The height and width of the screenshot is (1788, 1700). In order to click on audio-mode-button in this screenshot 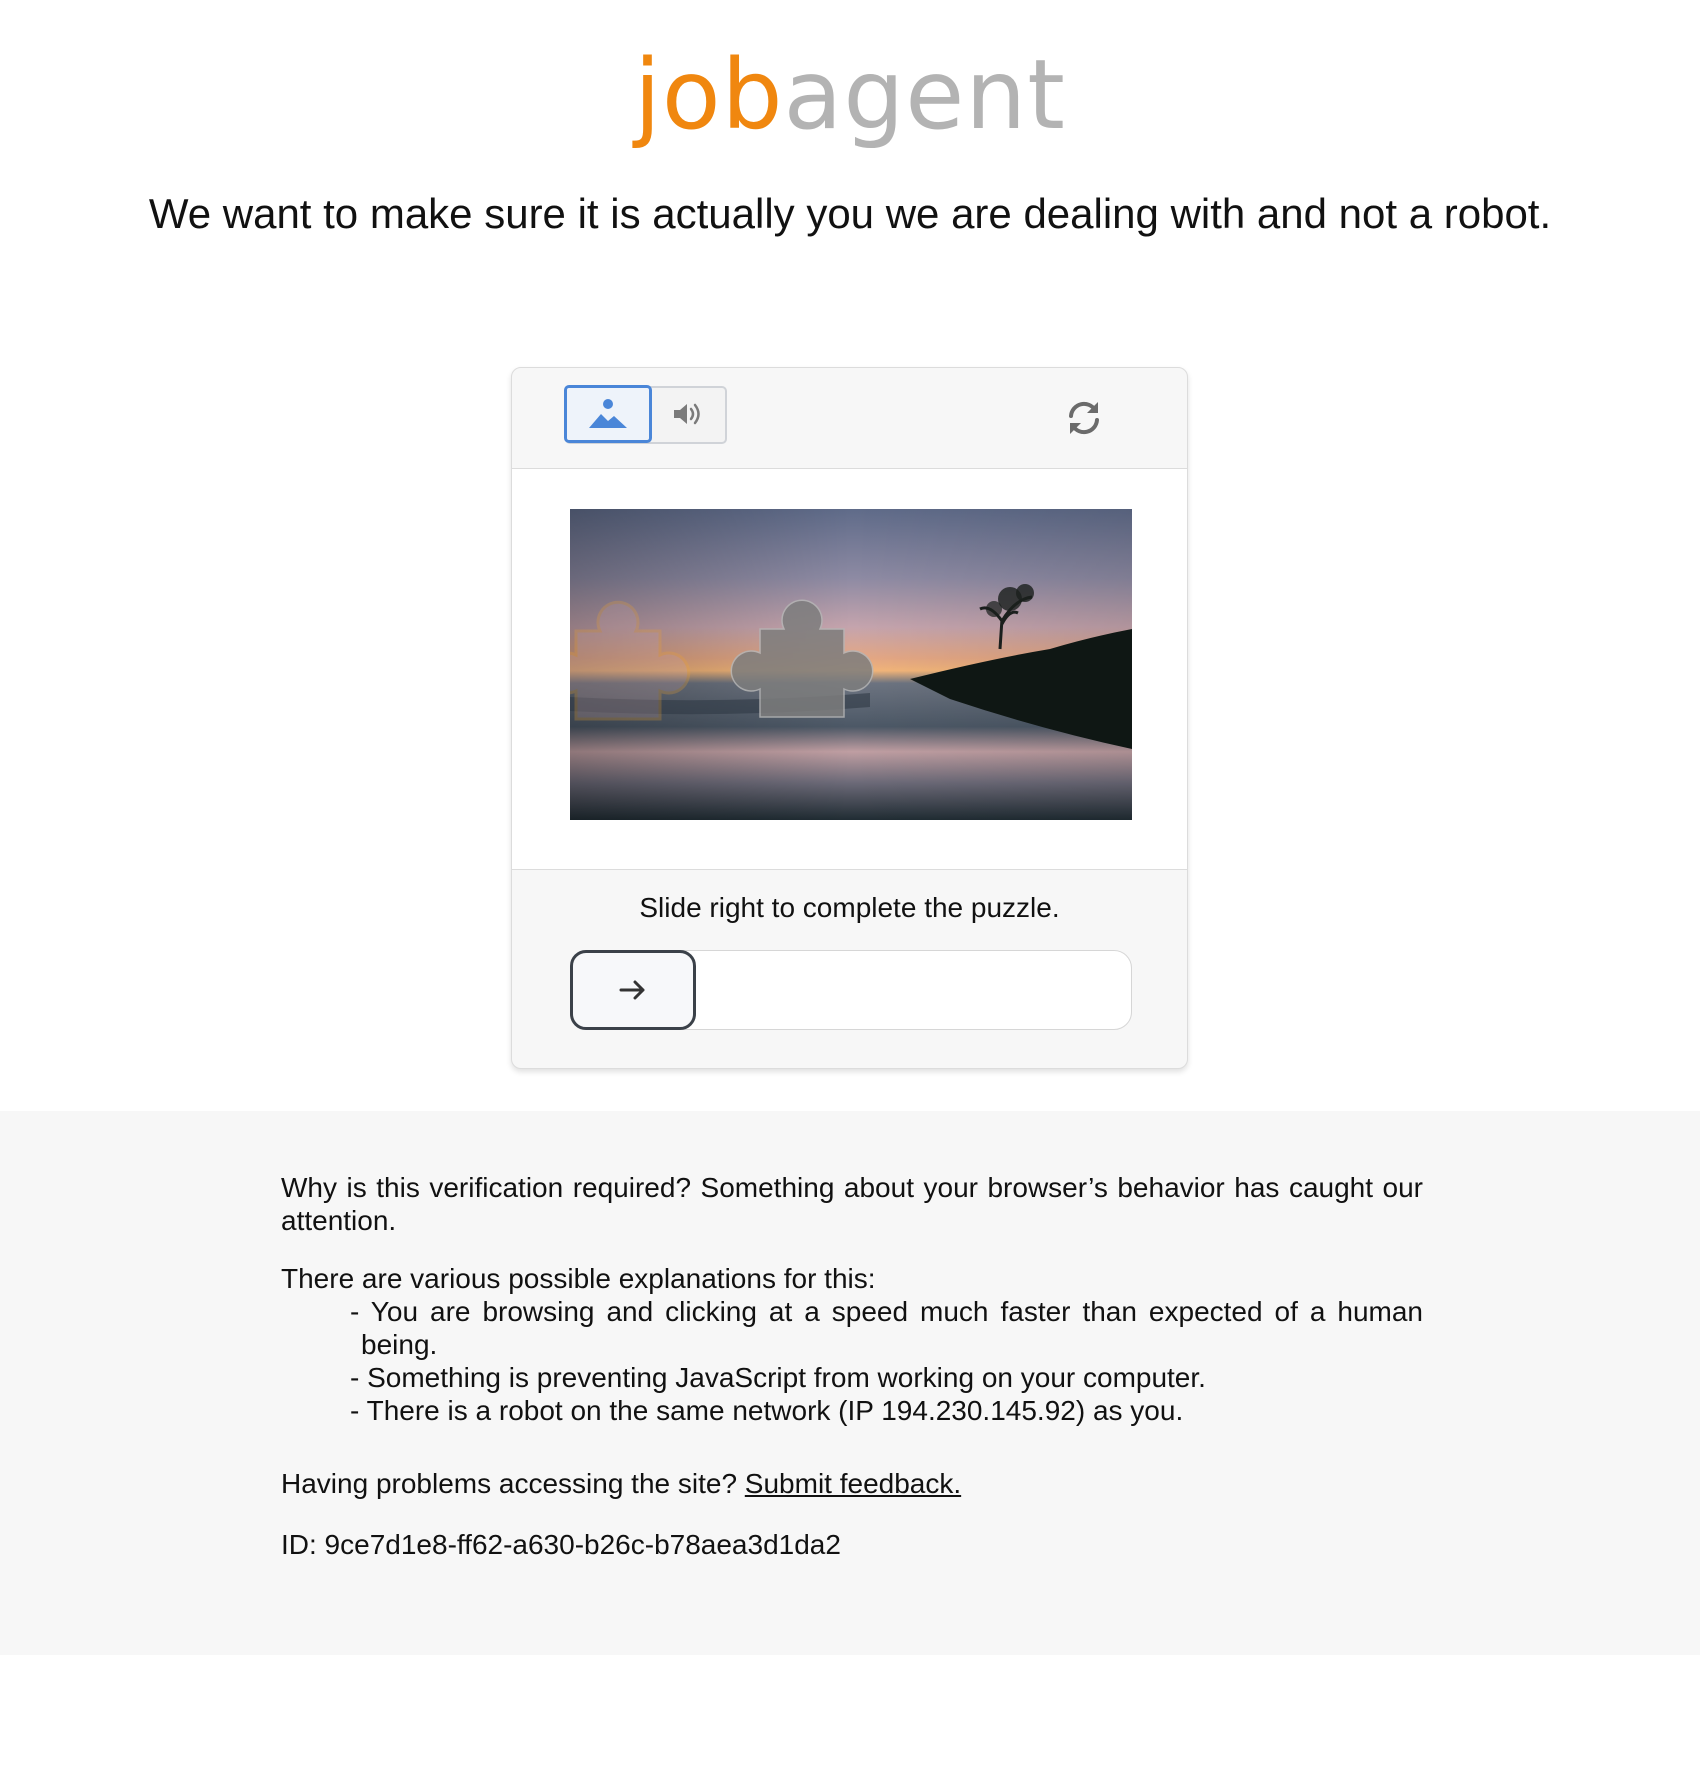, I will do `click(688, 414)`.